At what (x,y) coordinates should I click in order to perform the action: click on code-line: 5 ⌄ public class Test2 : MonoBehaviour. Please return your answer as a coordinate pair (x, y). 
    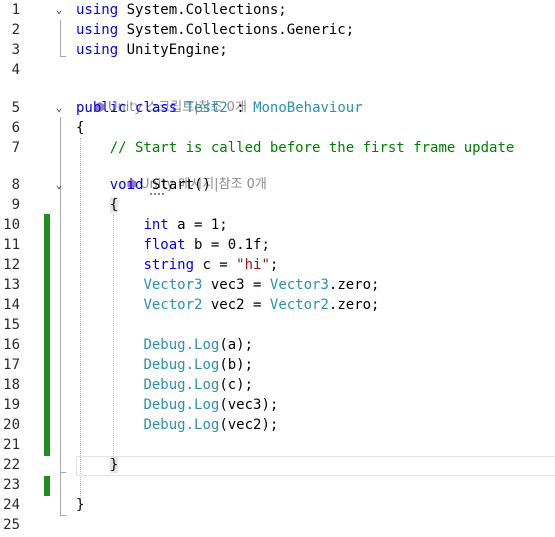
    Looking at the image, I should click on (277, 108).